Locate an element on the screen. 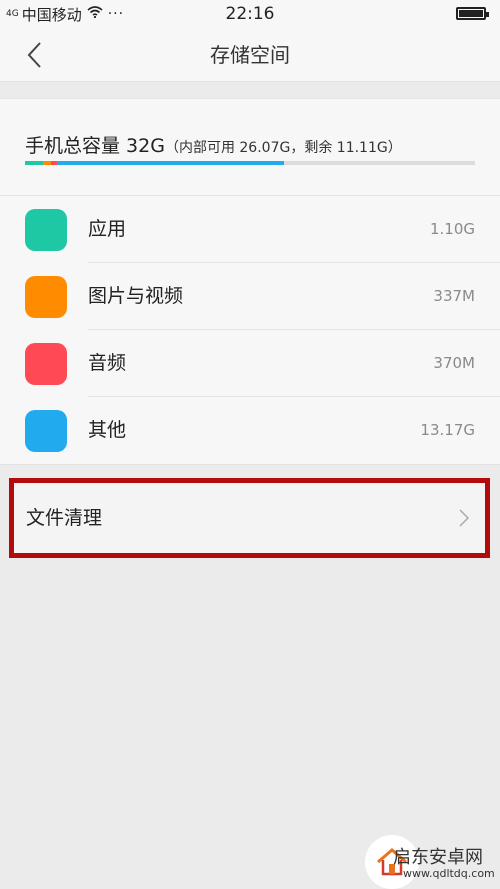 Image resolution: width=500 pixels, height=889 pixels. battery-level is located at coordinates (471, 13).